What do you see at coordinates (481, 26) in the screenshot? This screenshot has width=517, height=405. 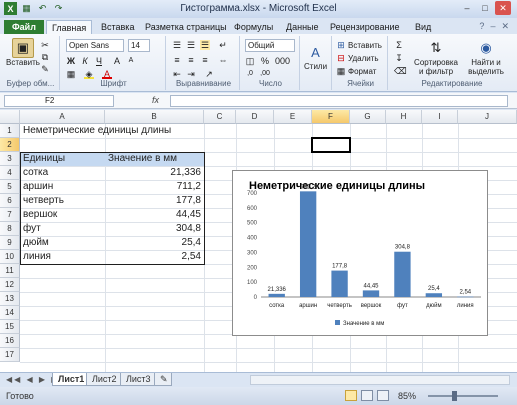 I see `help-icon: ?` at bounding box center [481, 26].